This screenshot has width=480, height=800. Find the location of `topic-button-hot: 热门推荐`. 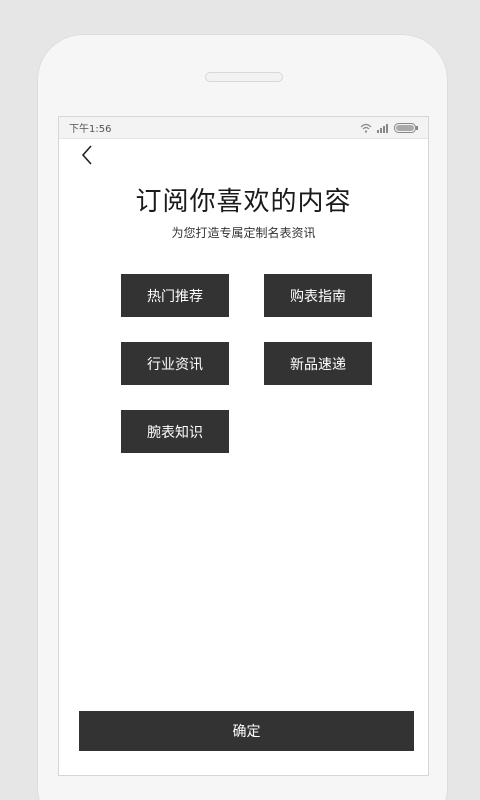

topic-button-hot: 热门推荐 is located at coordinates (175, 295).